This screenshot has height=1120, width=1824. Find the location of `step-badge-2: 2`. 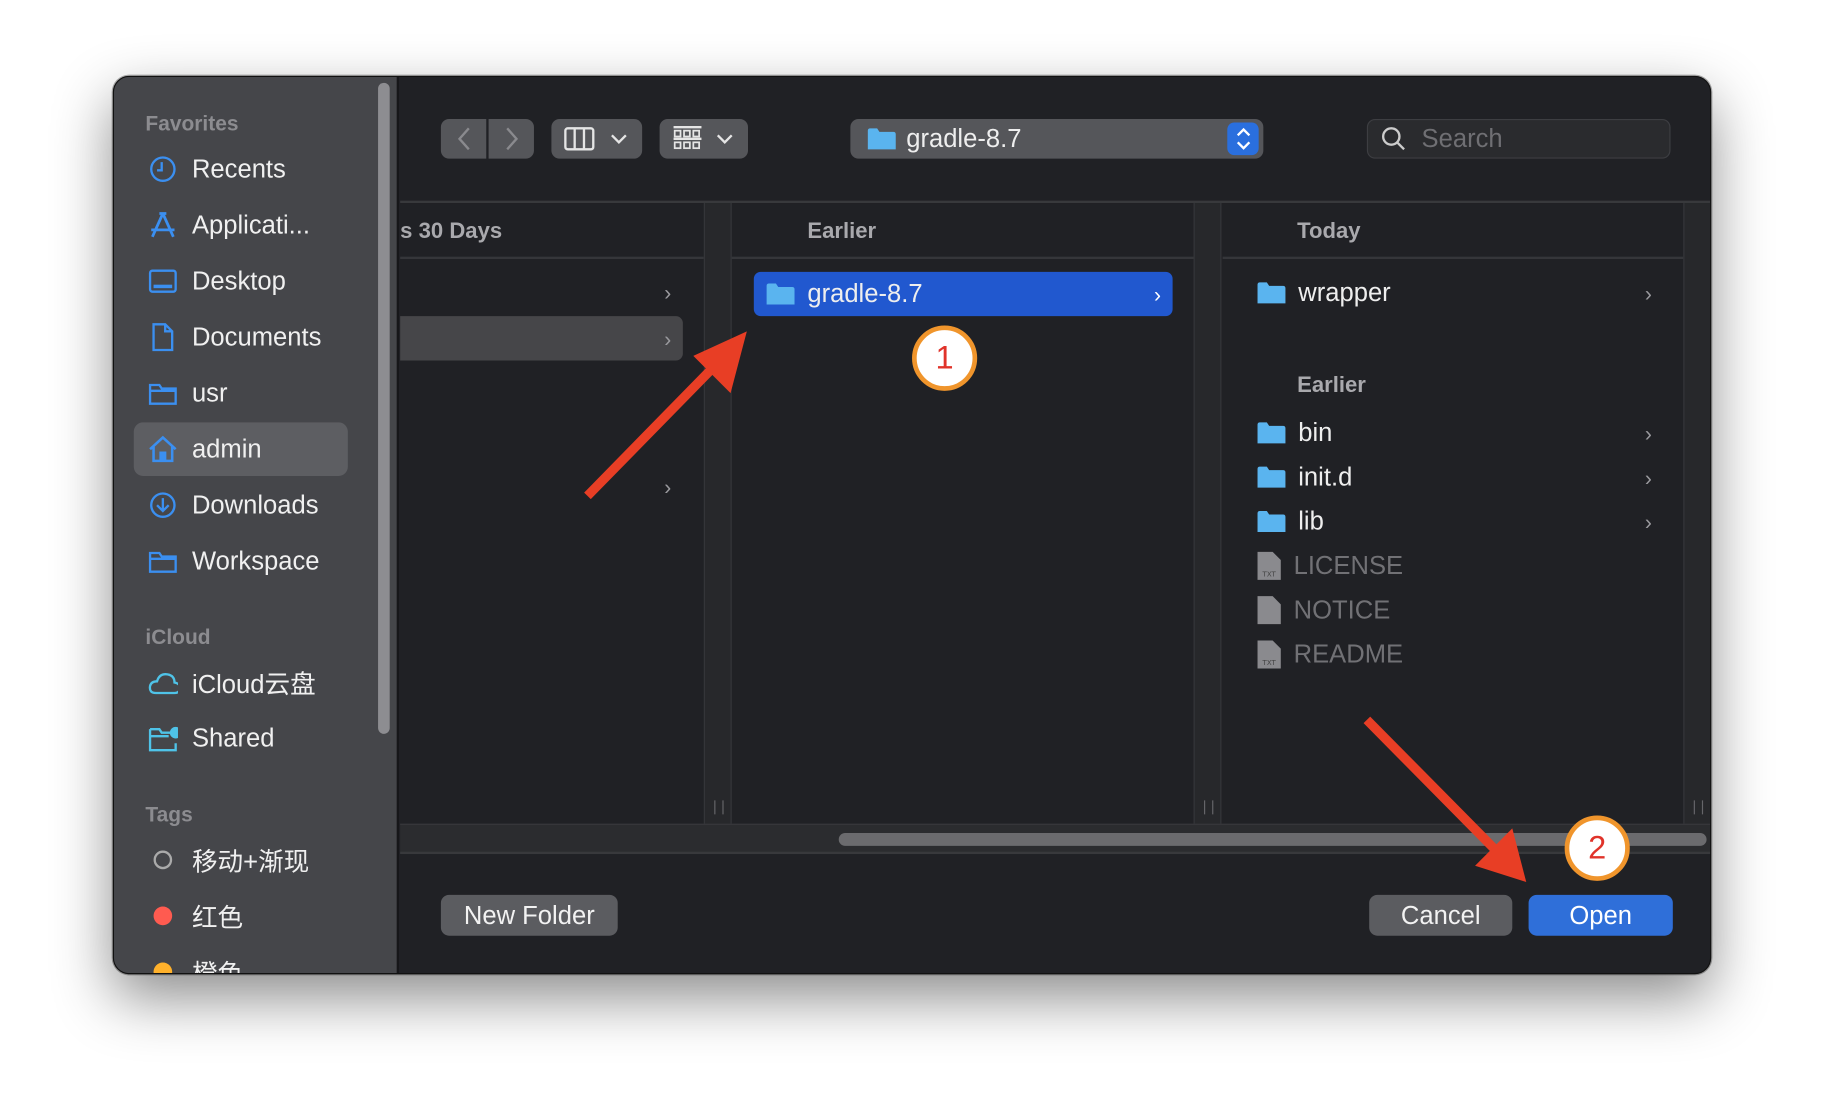

step-badge-2: 2 is located at coordinates (1597, 848).